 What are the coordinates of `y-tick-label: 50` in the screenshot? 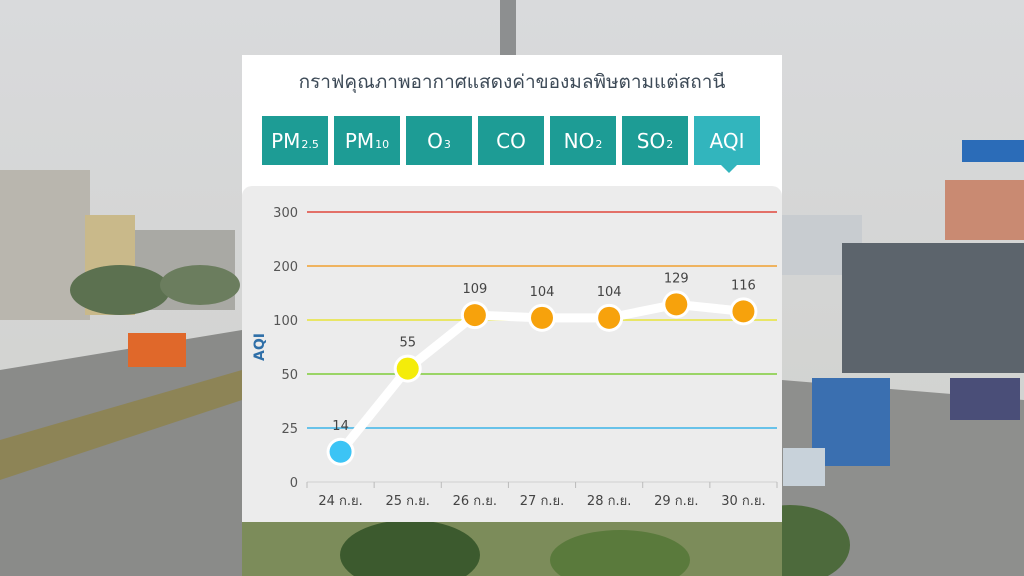 It's located at (289, 375).